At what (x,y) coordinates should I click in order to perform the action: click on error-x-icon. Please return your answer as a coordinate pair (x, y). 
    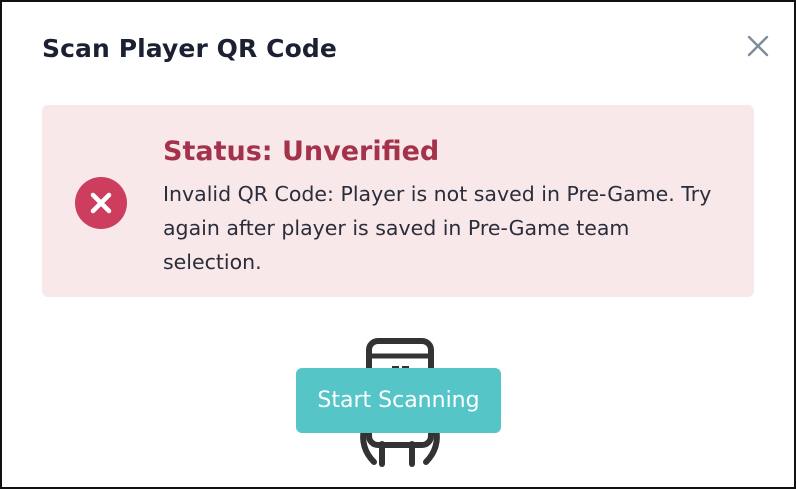
    Looking at the image, I should click on (101, 203).